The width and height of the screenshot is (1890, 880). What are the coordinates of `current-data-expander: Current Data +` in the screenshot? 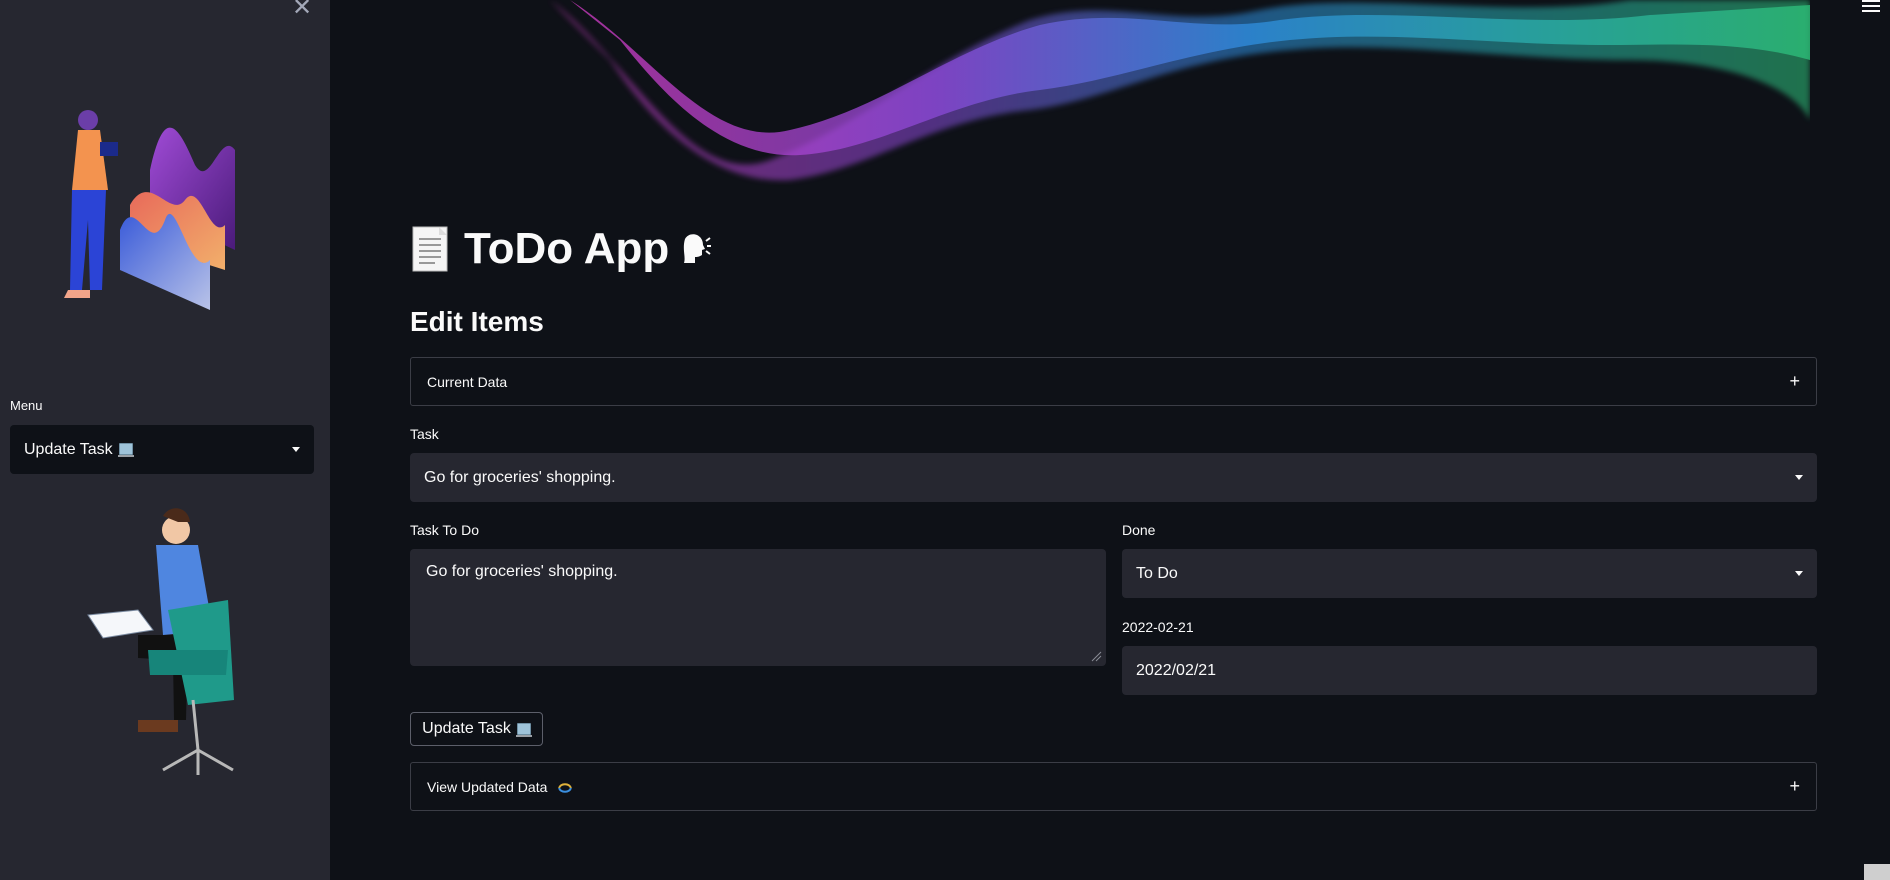 It's located at (1113, 381).